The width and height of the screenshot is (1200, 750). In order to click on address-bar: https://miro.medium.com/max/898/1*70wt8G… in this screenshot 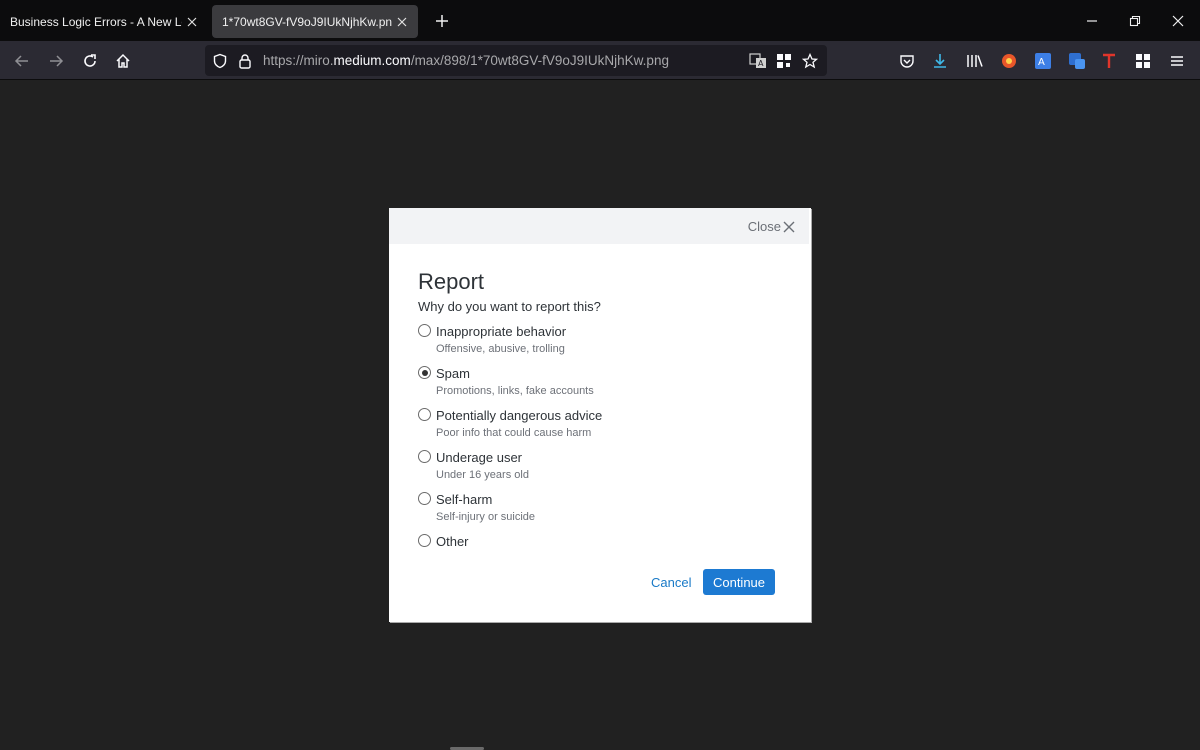, I will do `click(516, 60)`.